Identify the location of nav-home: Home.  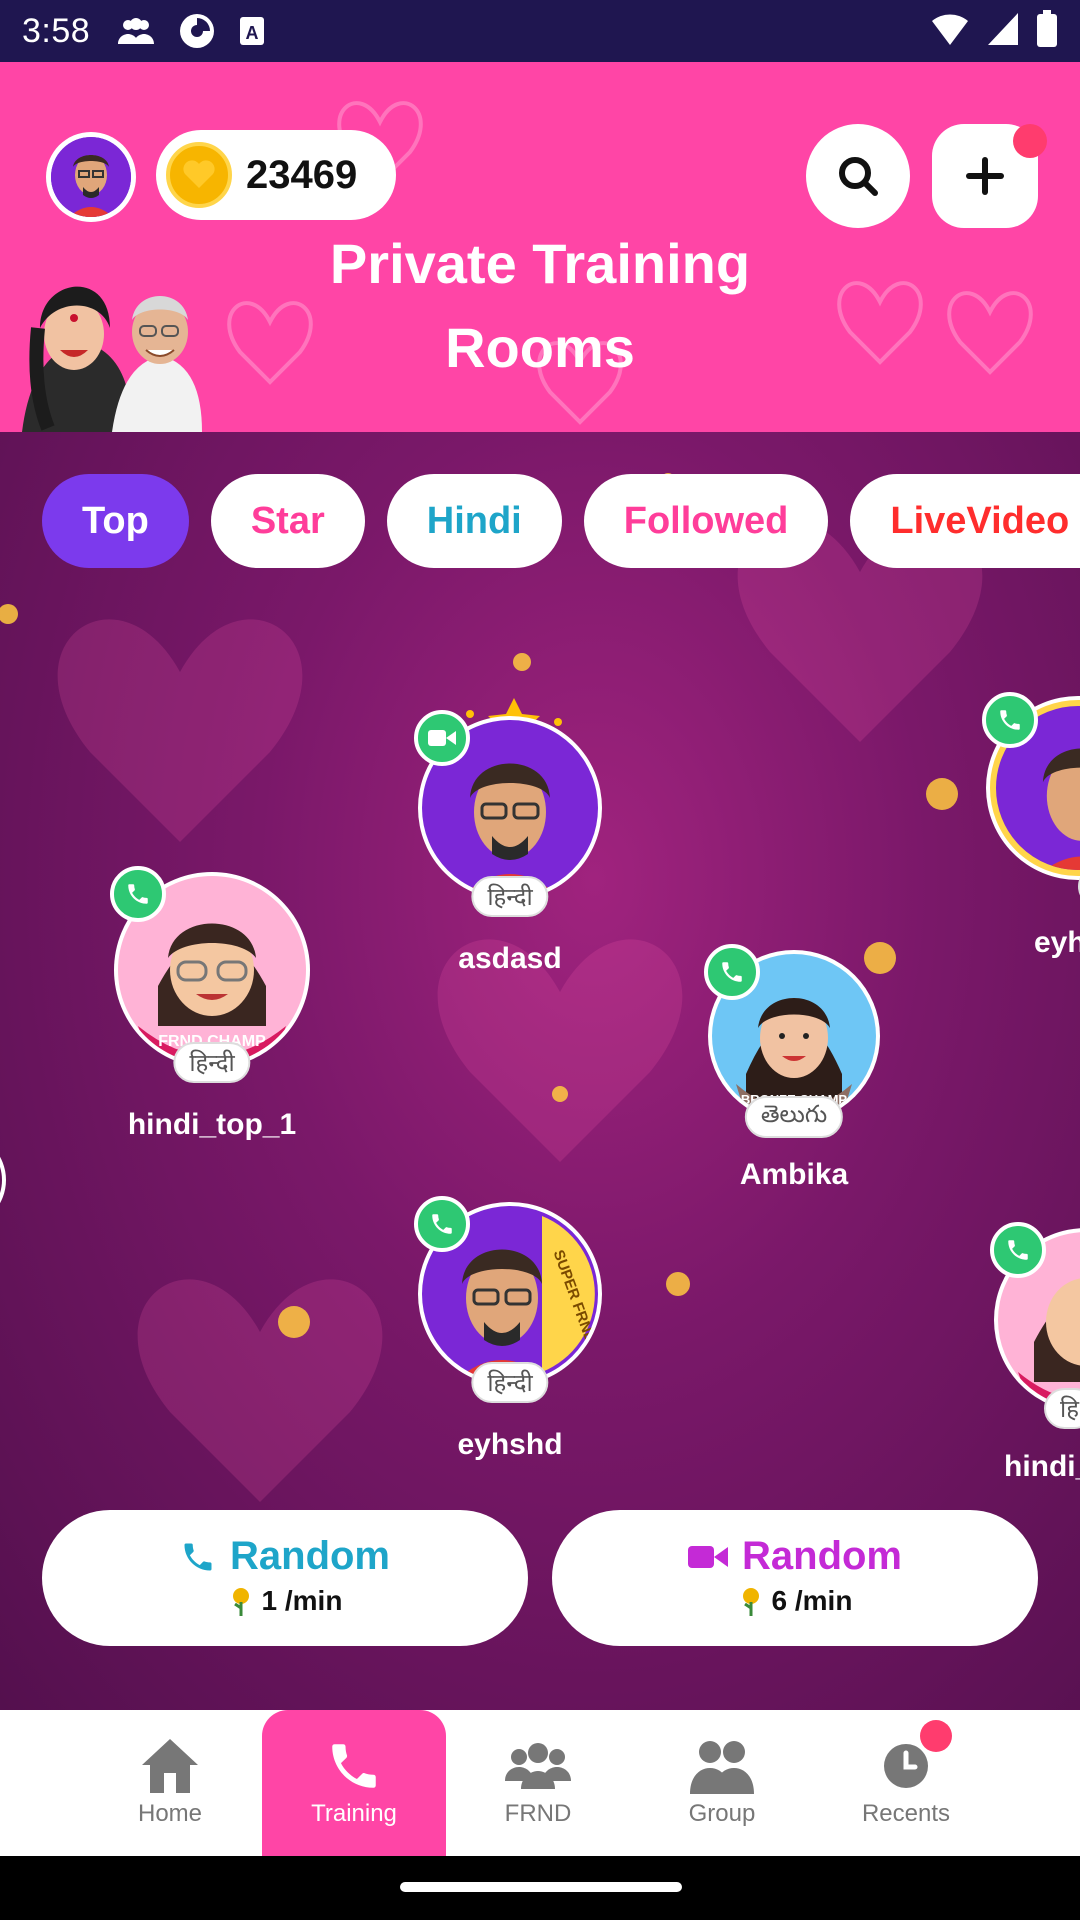
(170, 1783).